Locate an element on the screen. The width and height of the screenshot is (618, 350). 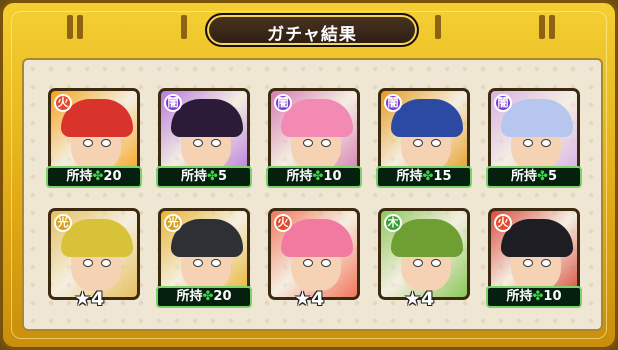
character-portrait: 火 is located at coordinates (314, 254).